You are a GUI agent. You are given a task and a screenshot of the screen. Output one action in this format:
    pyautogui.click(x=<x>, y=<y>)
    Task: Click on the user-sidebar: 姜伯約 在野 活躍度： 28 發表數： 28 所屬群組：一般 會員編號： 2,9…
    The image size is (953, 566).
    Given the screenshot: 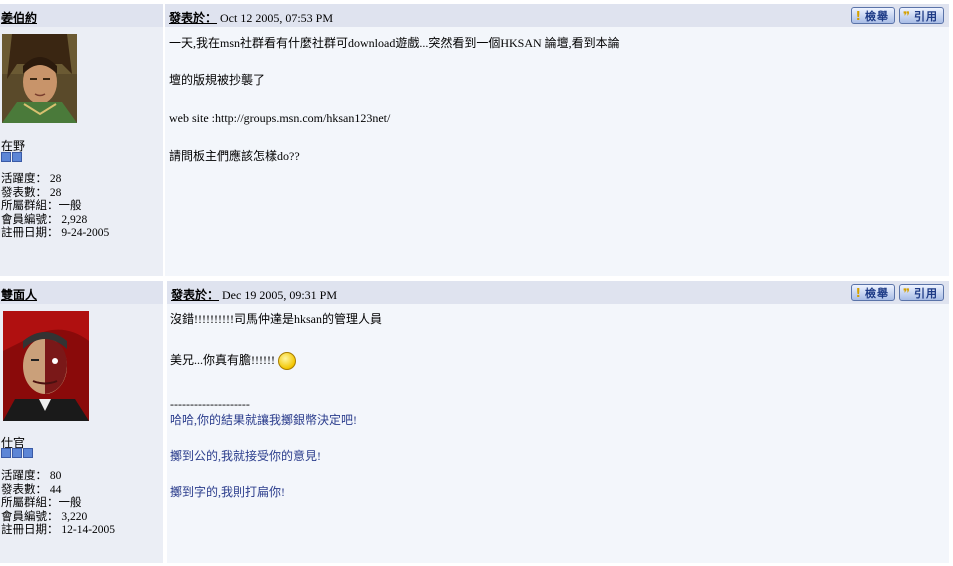 What is the action you would take?
    pyautogui.click(x=81, y=140)
    